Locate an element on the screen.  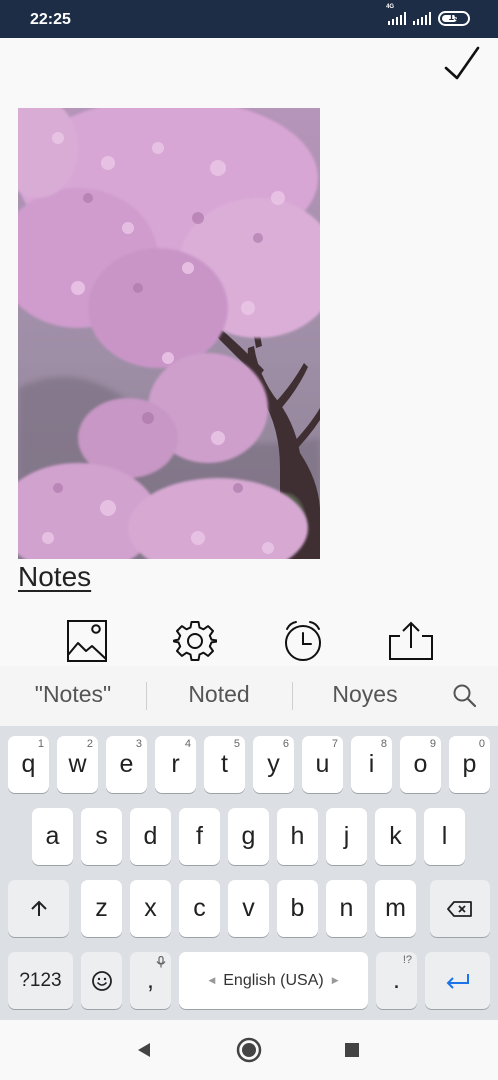
note-text-field: Notes is located at coordinates (54, 577).